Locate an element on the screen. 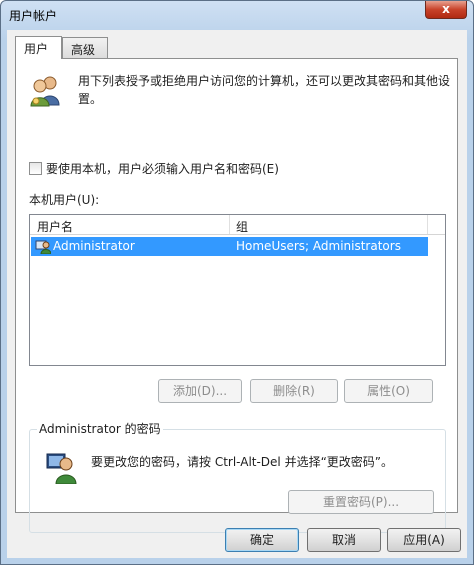  users-list-label: 本机用户(U): is located at coordinates (64, 200).